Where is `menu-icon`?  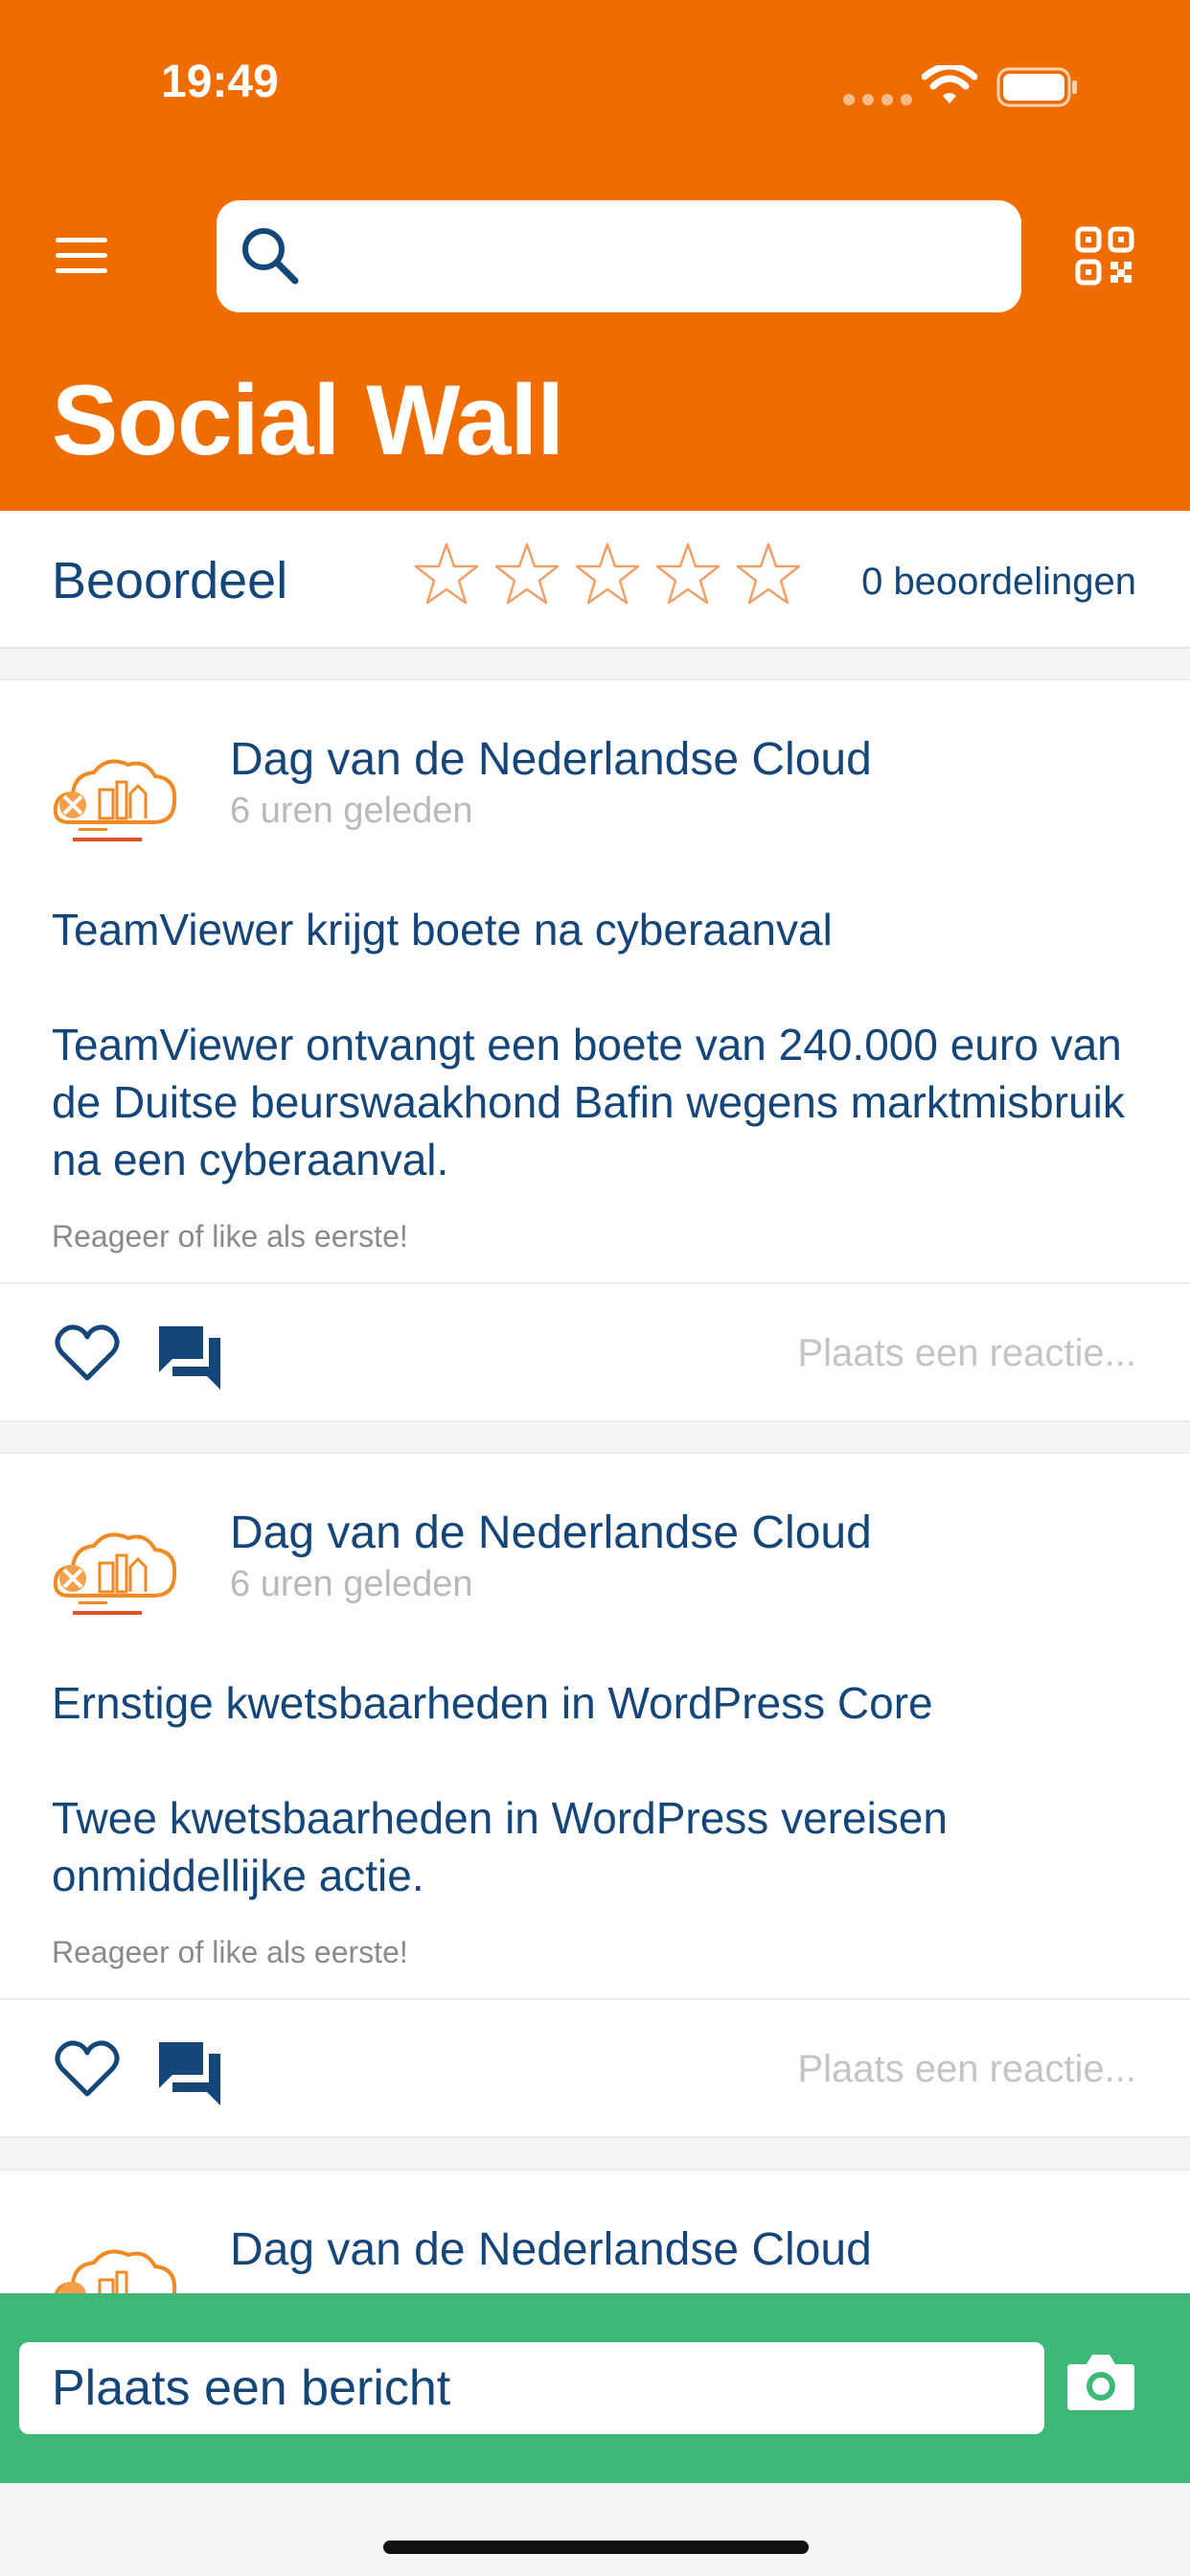 menu-icon is located at coordinates (82, 256).